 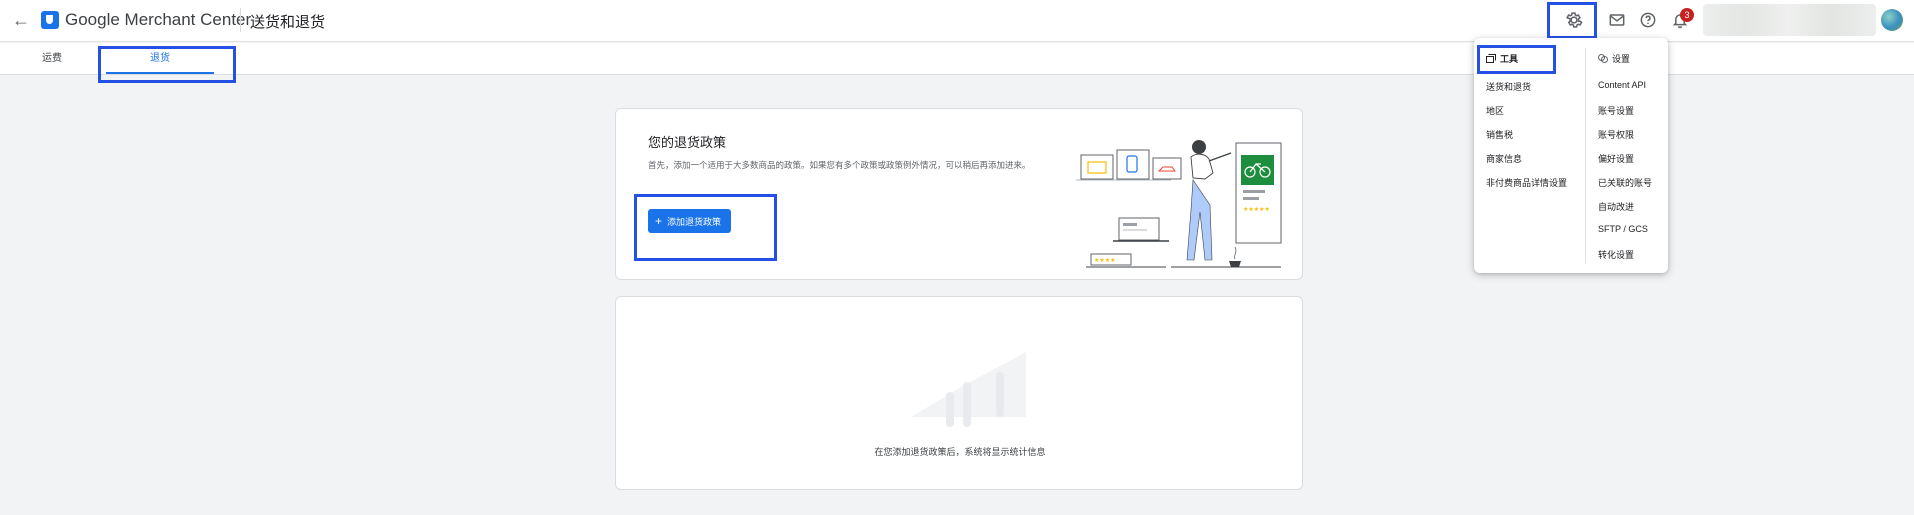 I want to click on menu-item-account-permissions: 账号权限, so click(x=1616, y=134).